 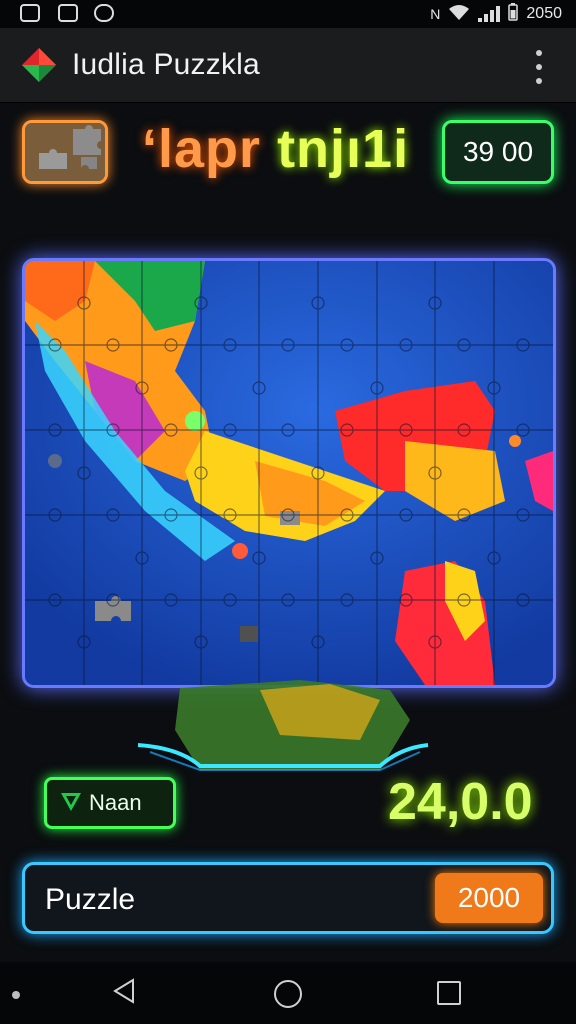 What do you see at coordinates (166, 64) in the screenshot?
I see `app-title: Iudlia Puzzkla` at bounding box center [166, 64].